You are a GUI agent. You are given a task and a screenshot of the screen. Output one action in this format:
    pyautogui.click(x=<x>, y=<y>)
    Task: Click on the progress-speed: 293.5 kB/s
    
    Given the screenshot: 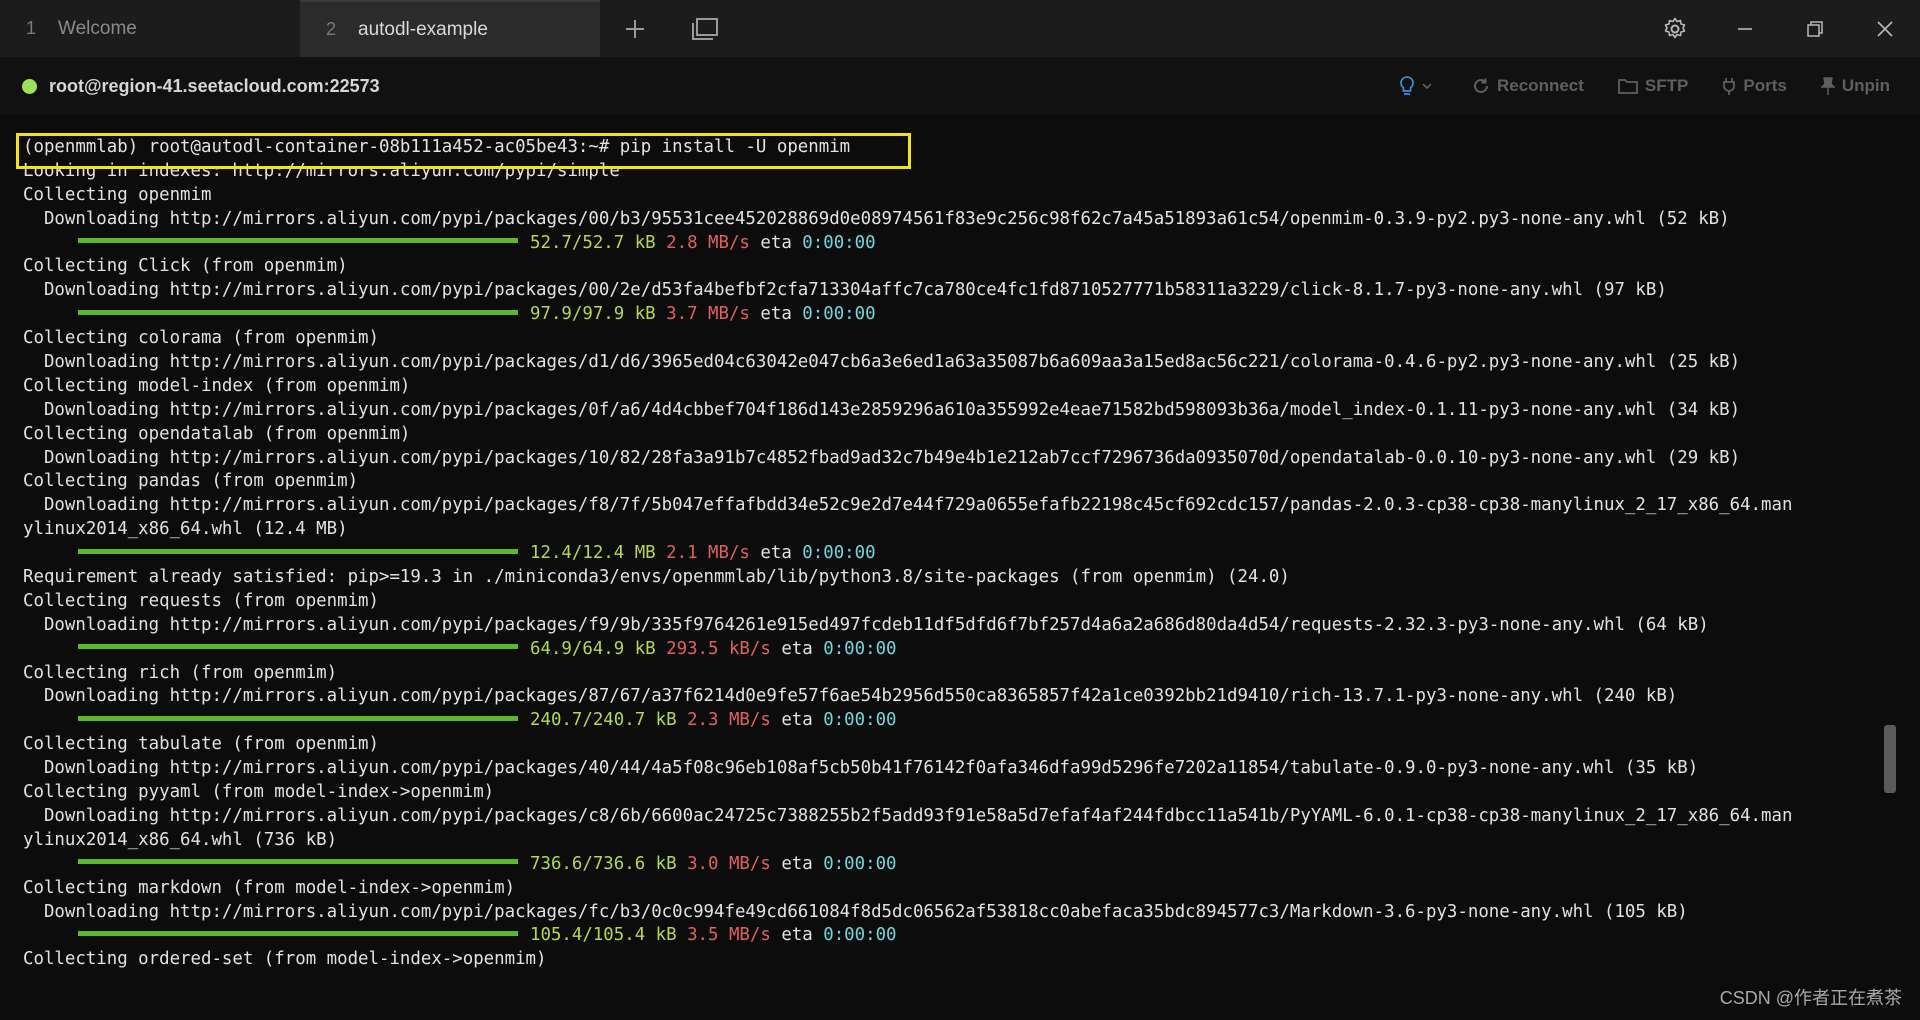 What is the action you would take?
    pyautogui.click(x=718, y=648)
    